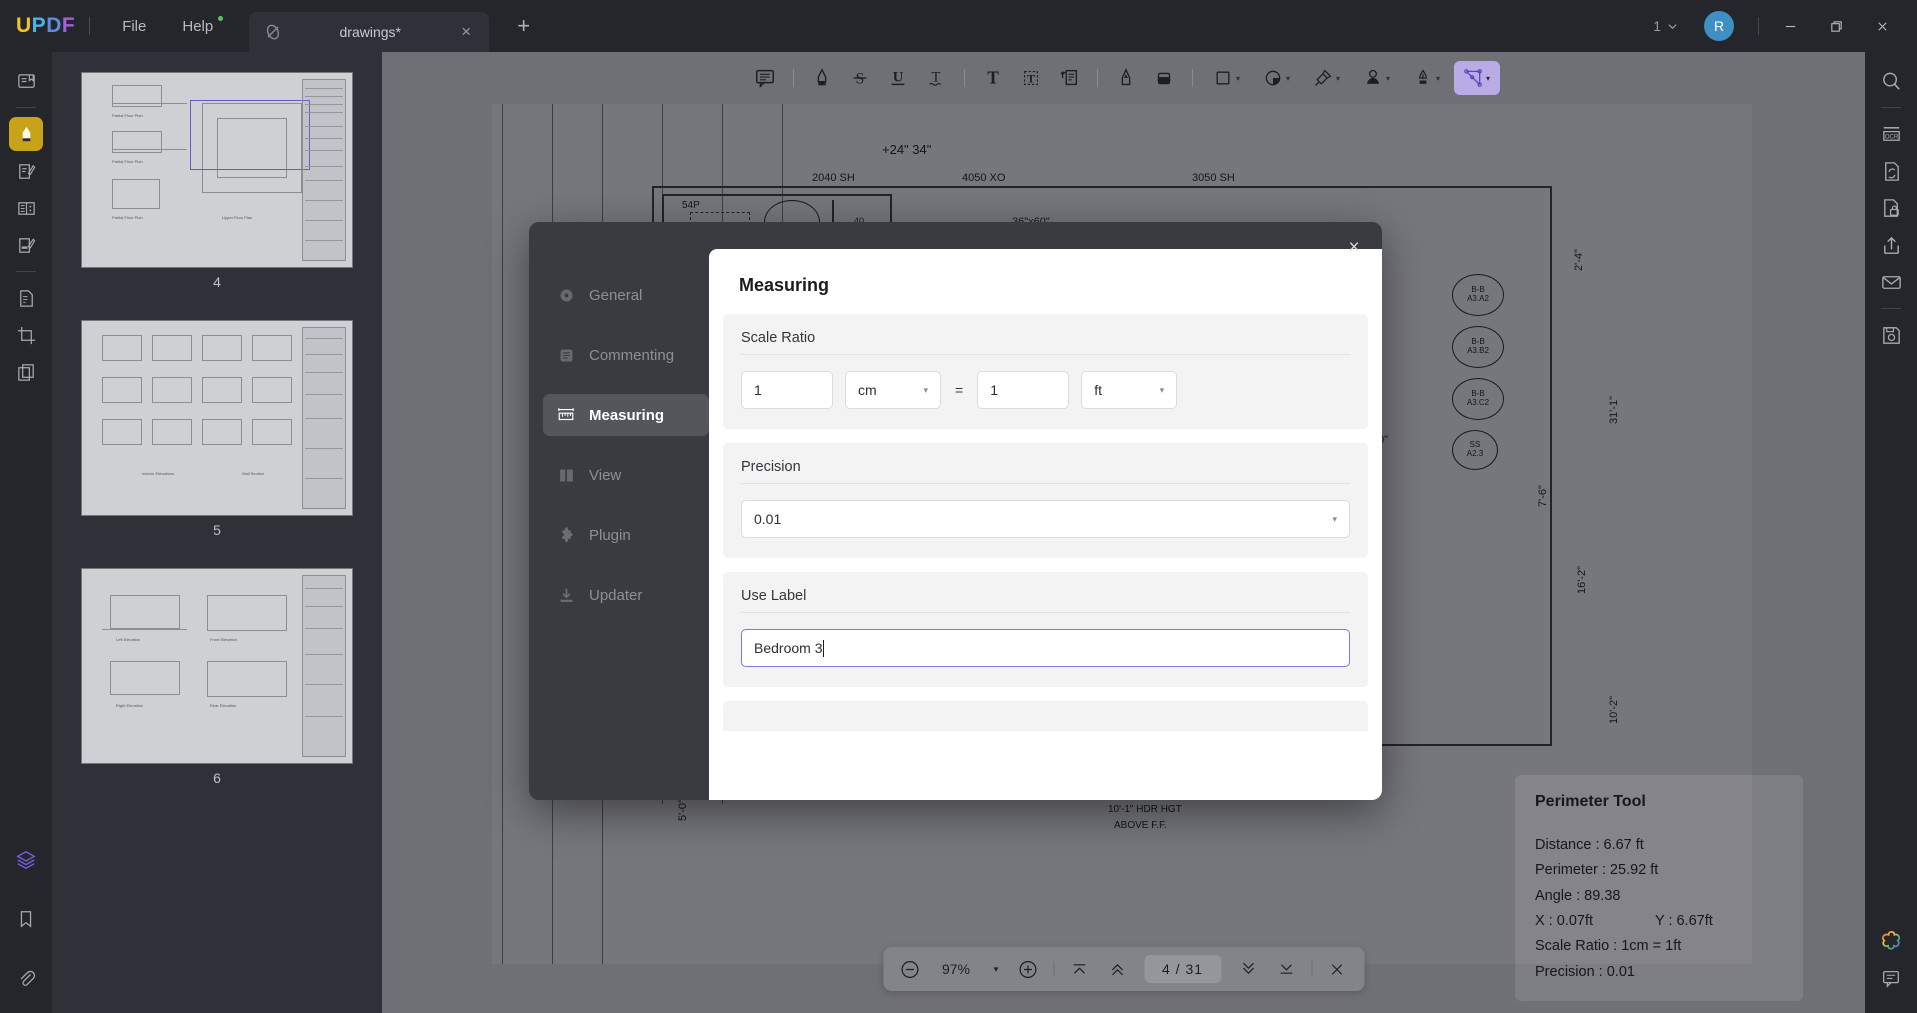 This screenshot has height=1013, width=1917. I want to click on scale-value-left-input: 1, so click(787, 390).